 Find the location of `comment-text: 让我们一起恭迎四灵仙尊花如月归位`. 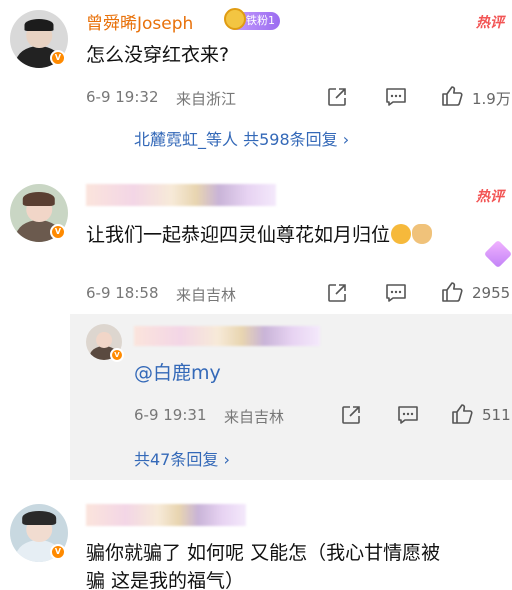

comment-text: 让我们一起恭迎四灵仙尊花如月归位 is located at coordinates (259, 235).